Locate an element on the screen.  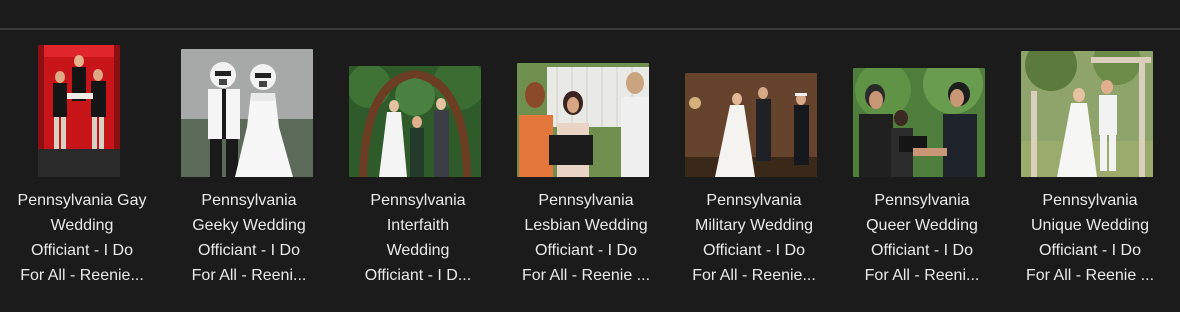
gay-wedding-thumbnail is located at coordinates (79, 111).